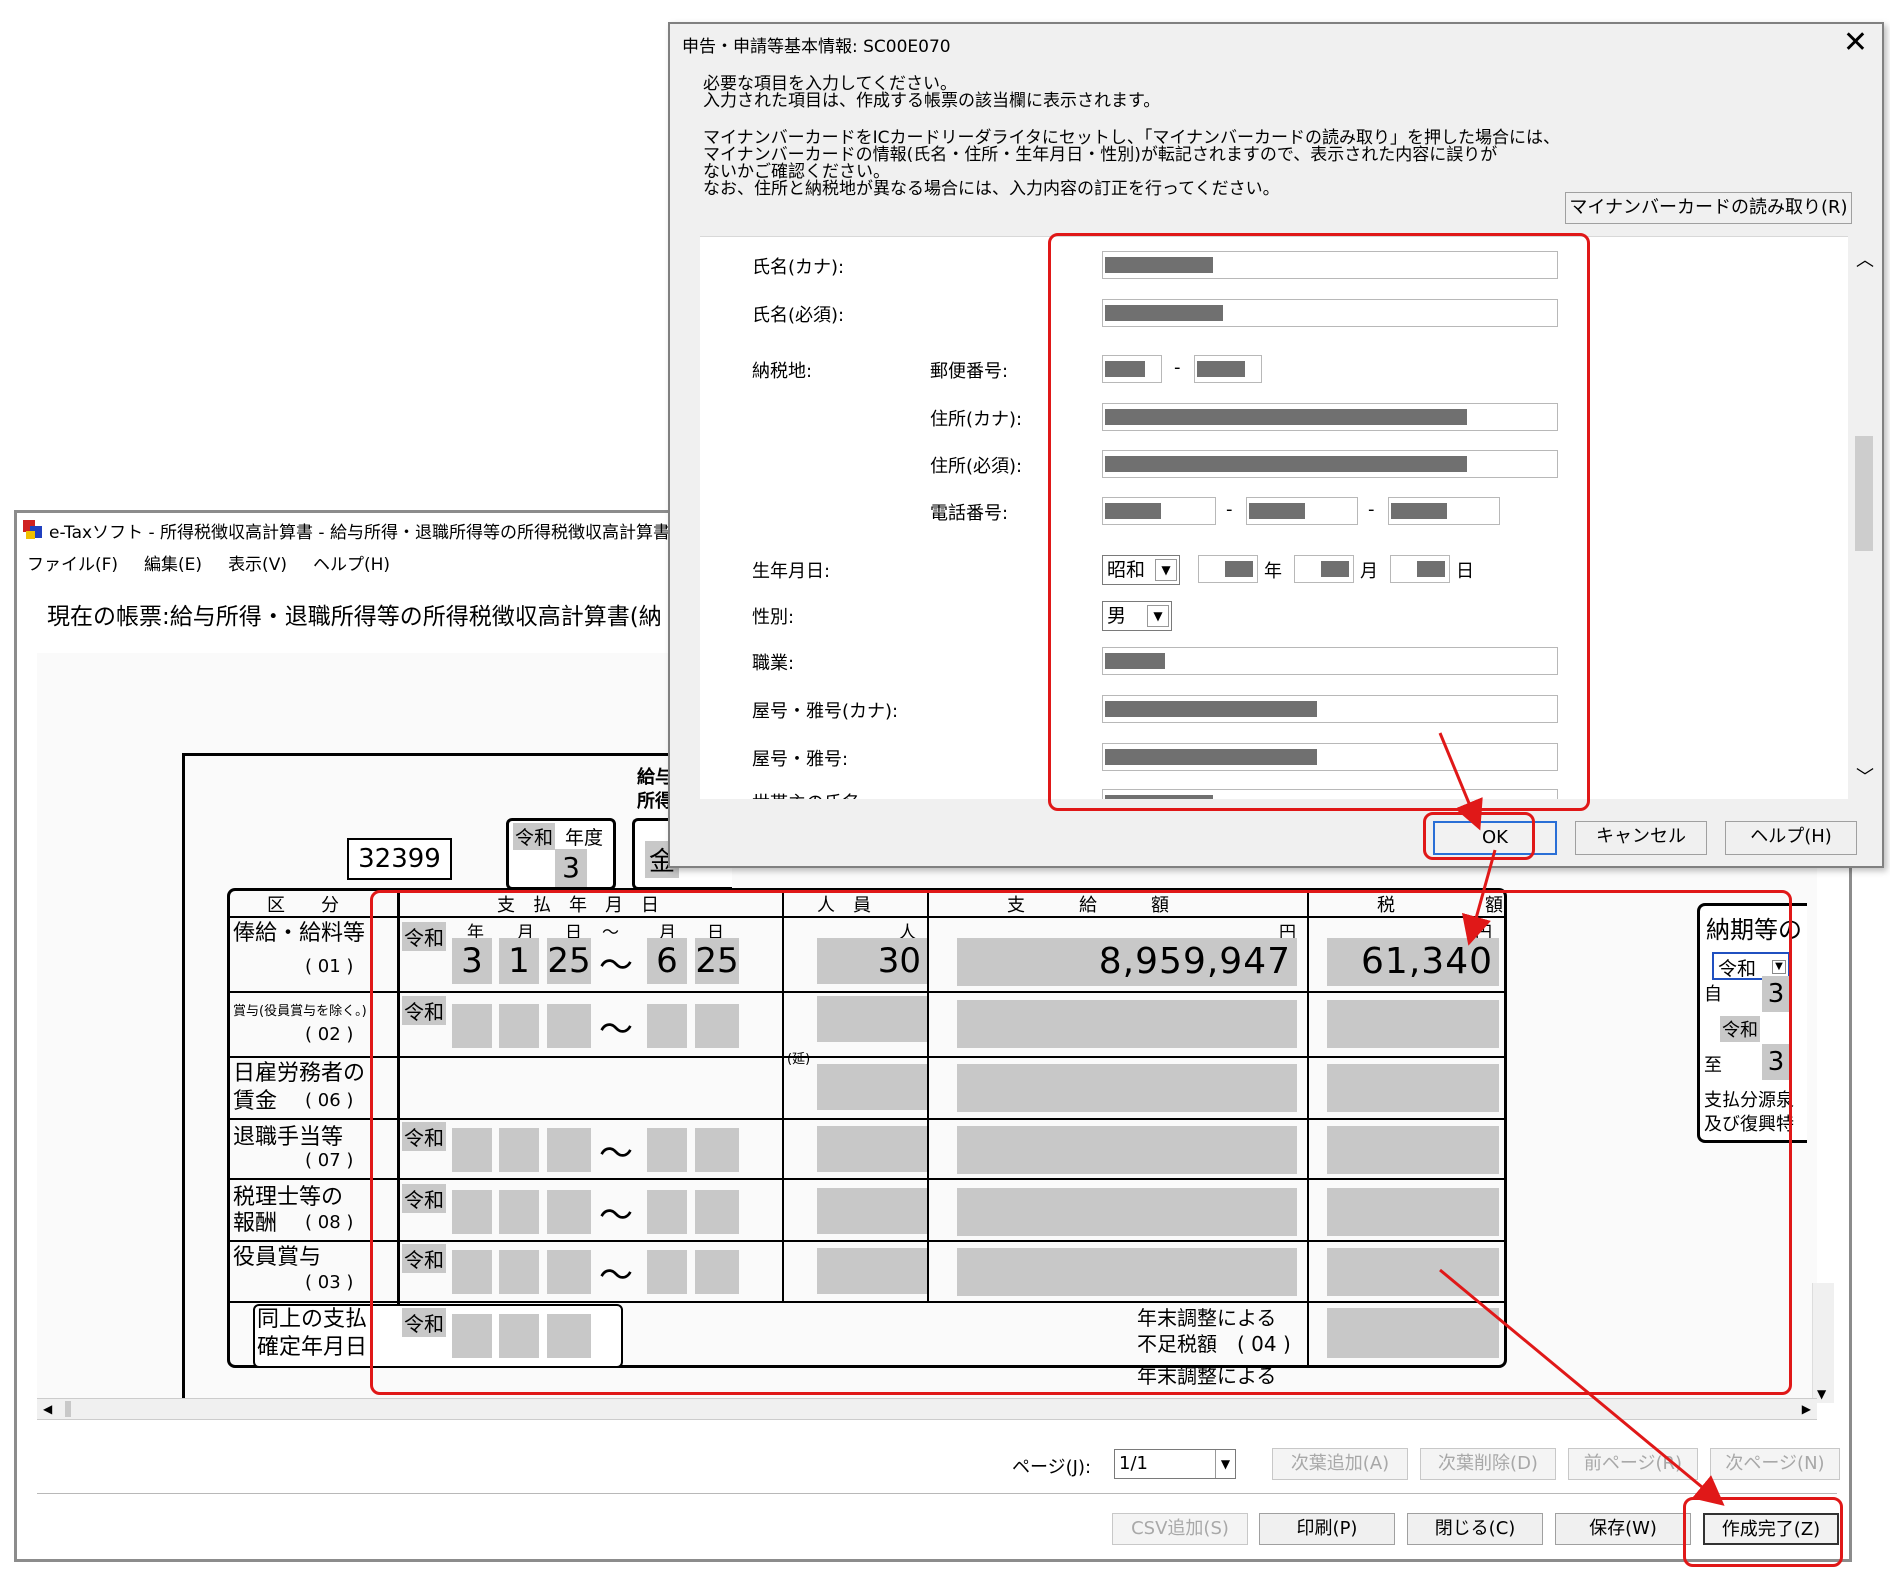  What do you see at coordinates (927, 1409) in the screenshot?
I see `horizontal-scrollbar: ◀ ▶` at bounding box center [927, 1409].